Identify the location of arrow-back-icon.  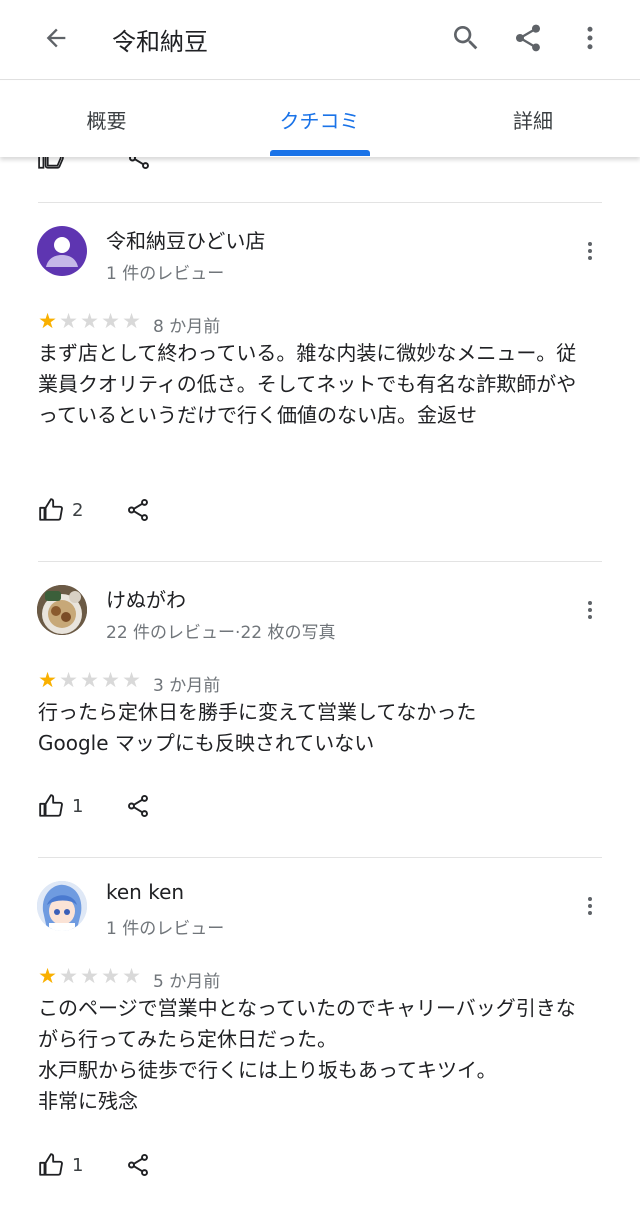
(56, 38).